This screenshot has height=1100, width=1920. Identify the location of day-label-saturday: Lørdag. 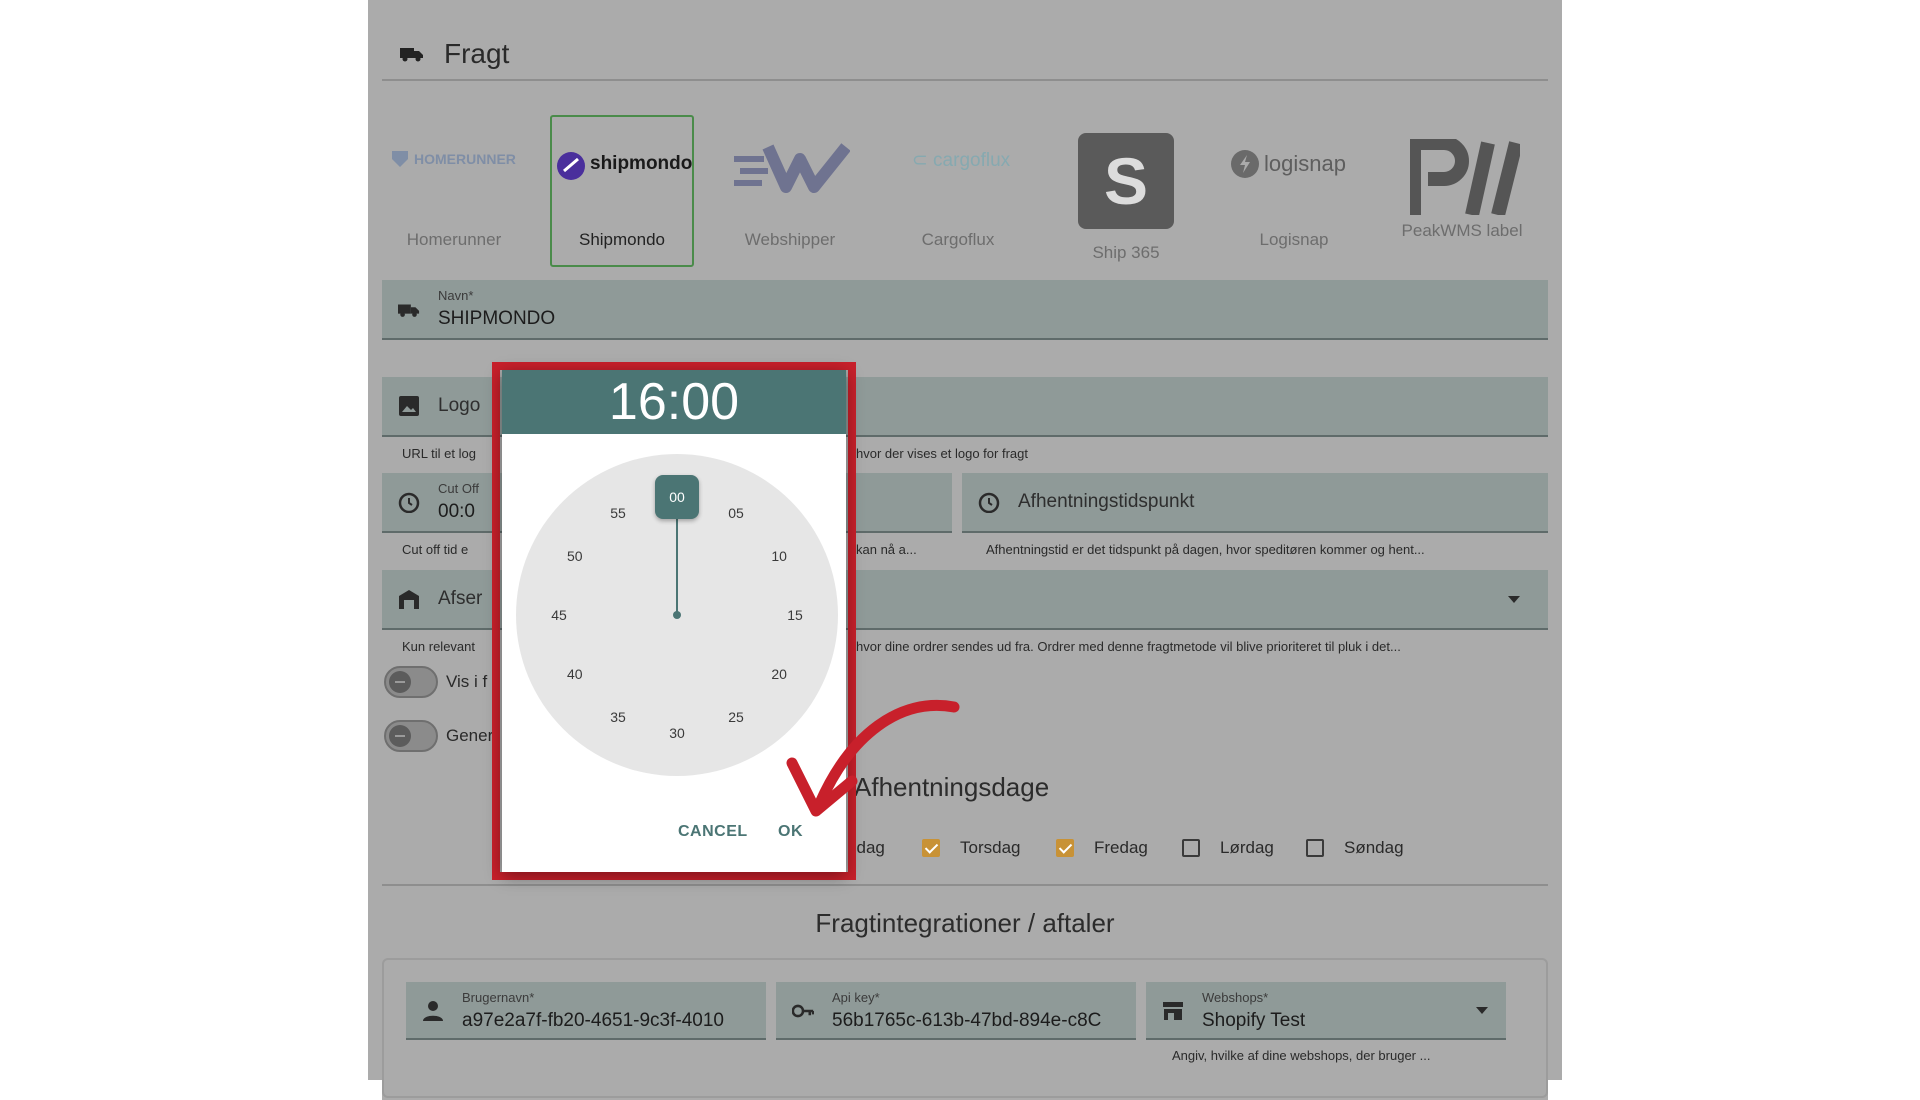
(1247, 847).